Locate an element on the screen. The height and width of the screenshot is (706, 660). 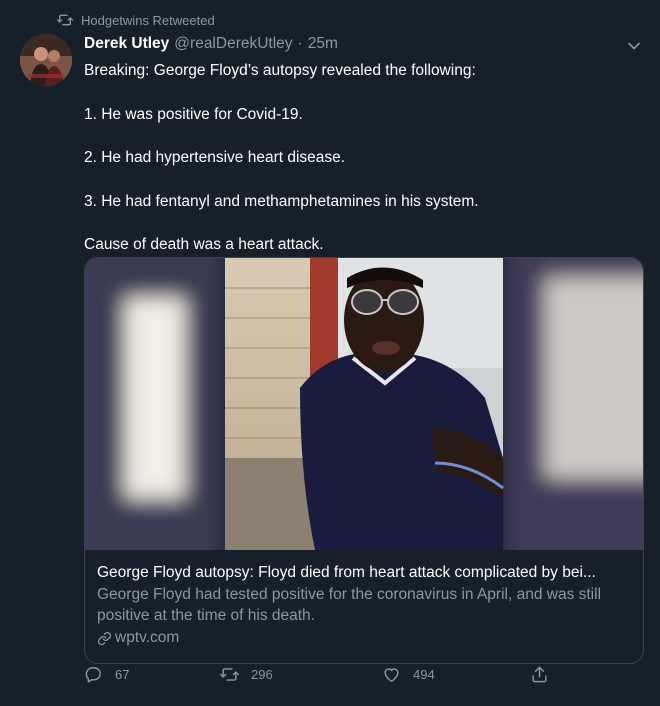
tweet-paragraph: Cause of death was a heart attack. is located at coordinates (204, 244).